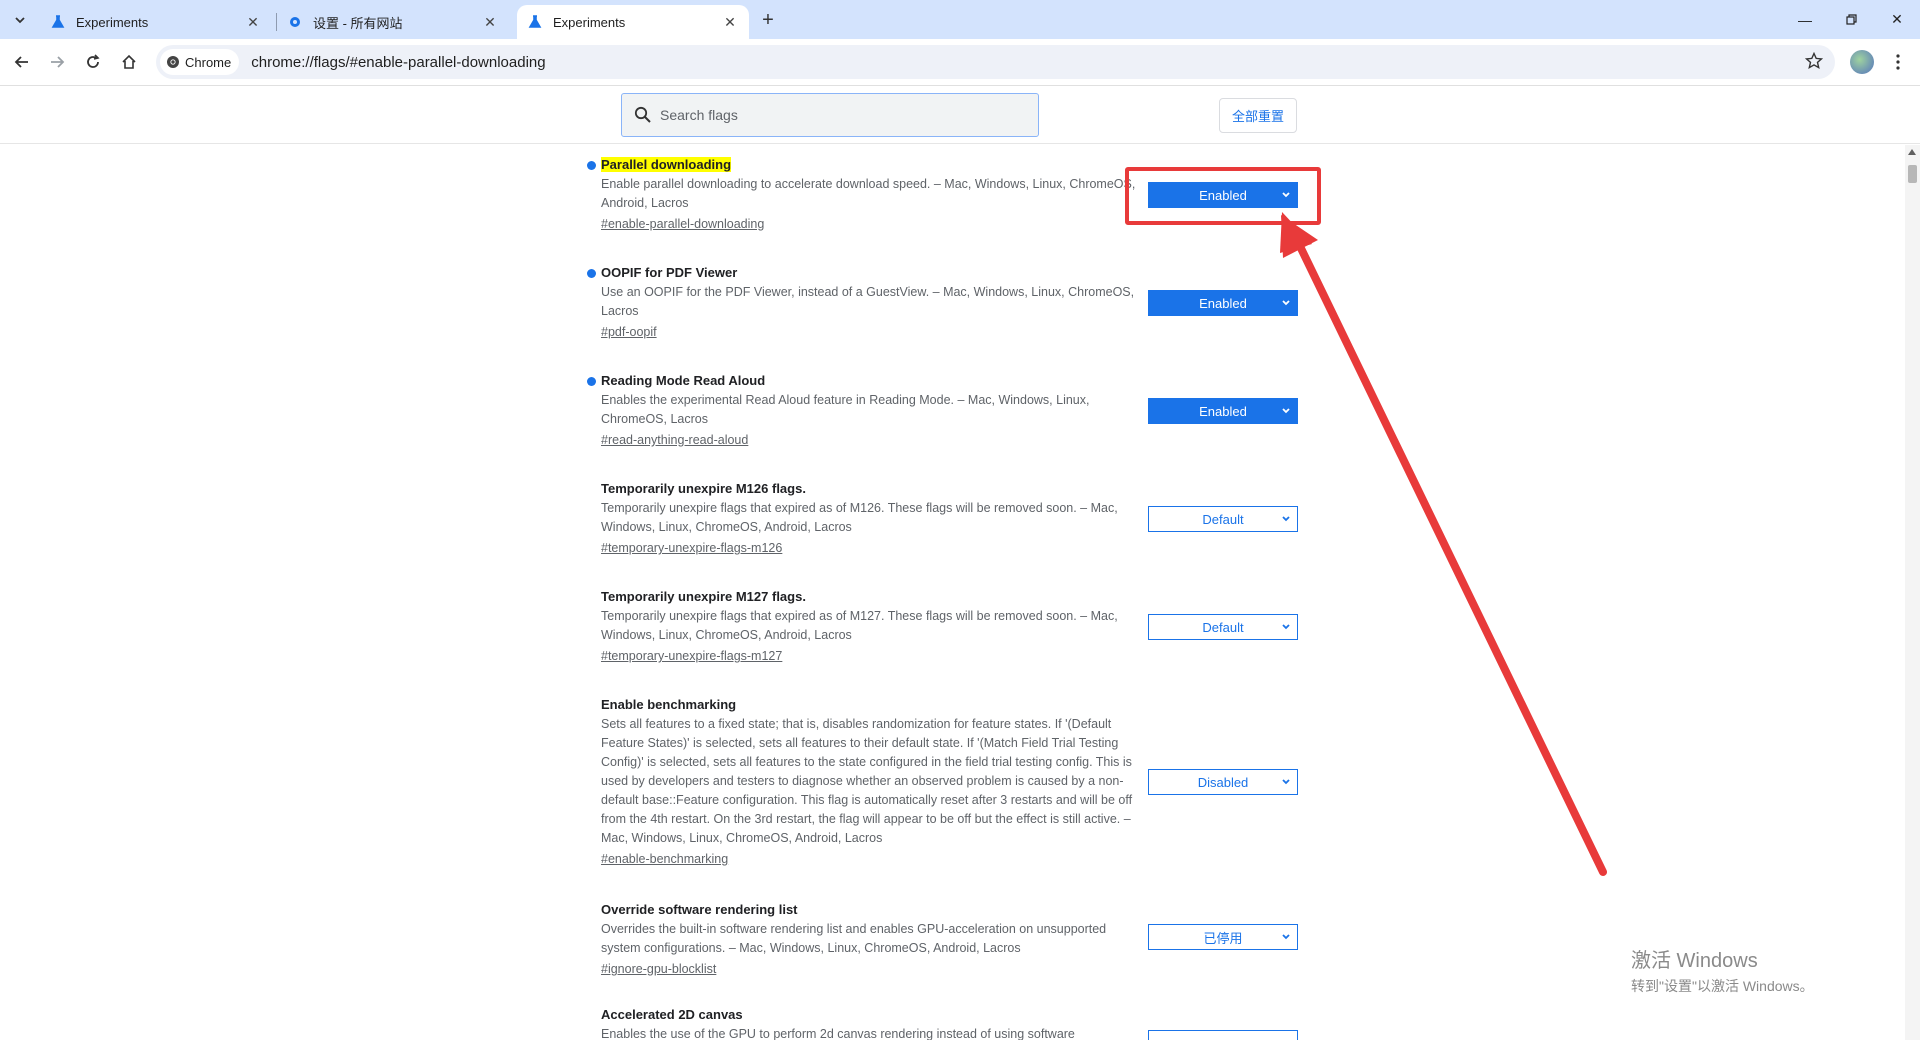 The width and height of the screenshot is (1920, 1040). I want to click on flag-name-text: Reading Mode Read Aloud, so click(683, 380).